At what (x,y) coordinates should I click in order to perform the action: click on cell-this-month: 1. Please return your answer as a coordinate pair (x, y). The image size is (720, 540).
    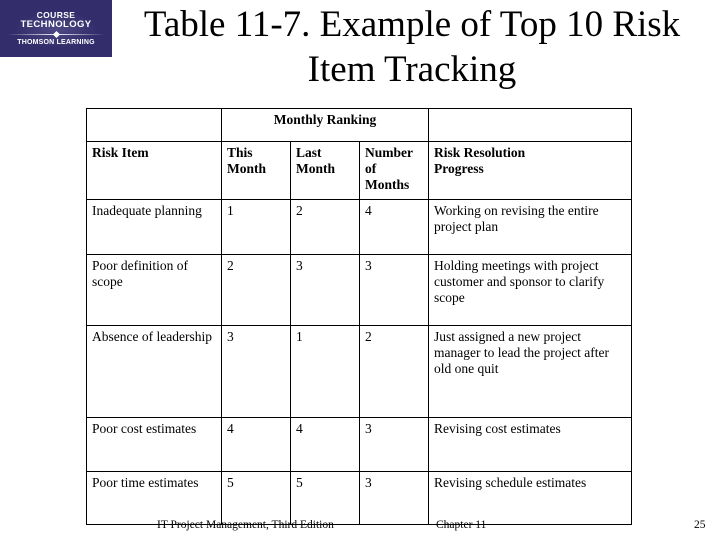
    Looking at the image, I should click on (256, 227).